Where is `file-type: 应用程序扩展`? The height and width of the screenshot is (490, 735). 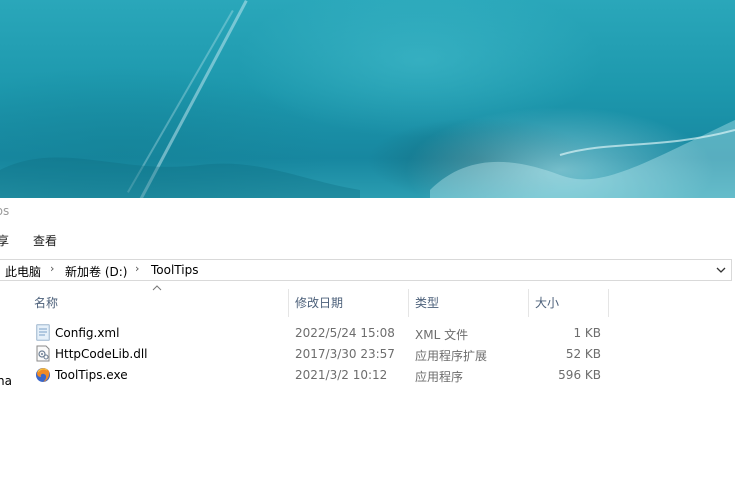
file-type: 应用程序扩展 is located at coordinates (451, 356).